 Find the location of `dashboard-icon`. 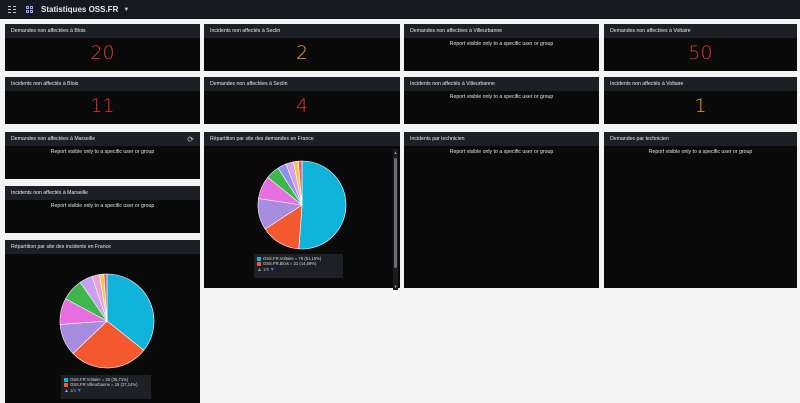

dashboard-icon is located at coordinates (30, 9).